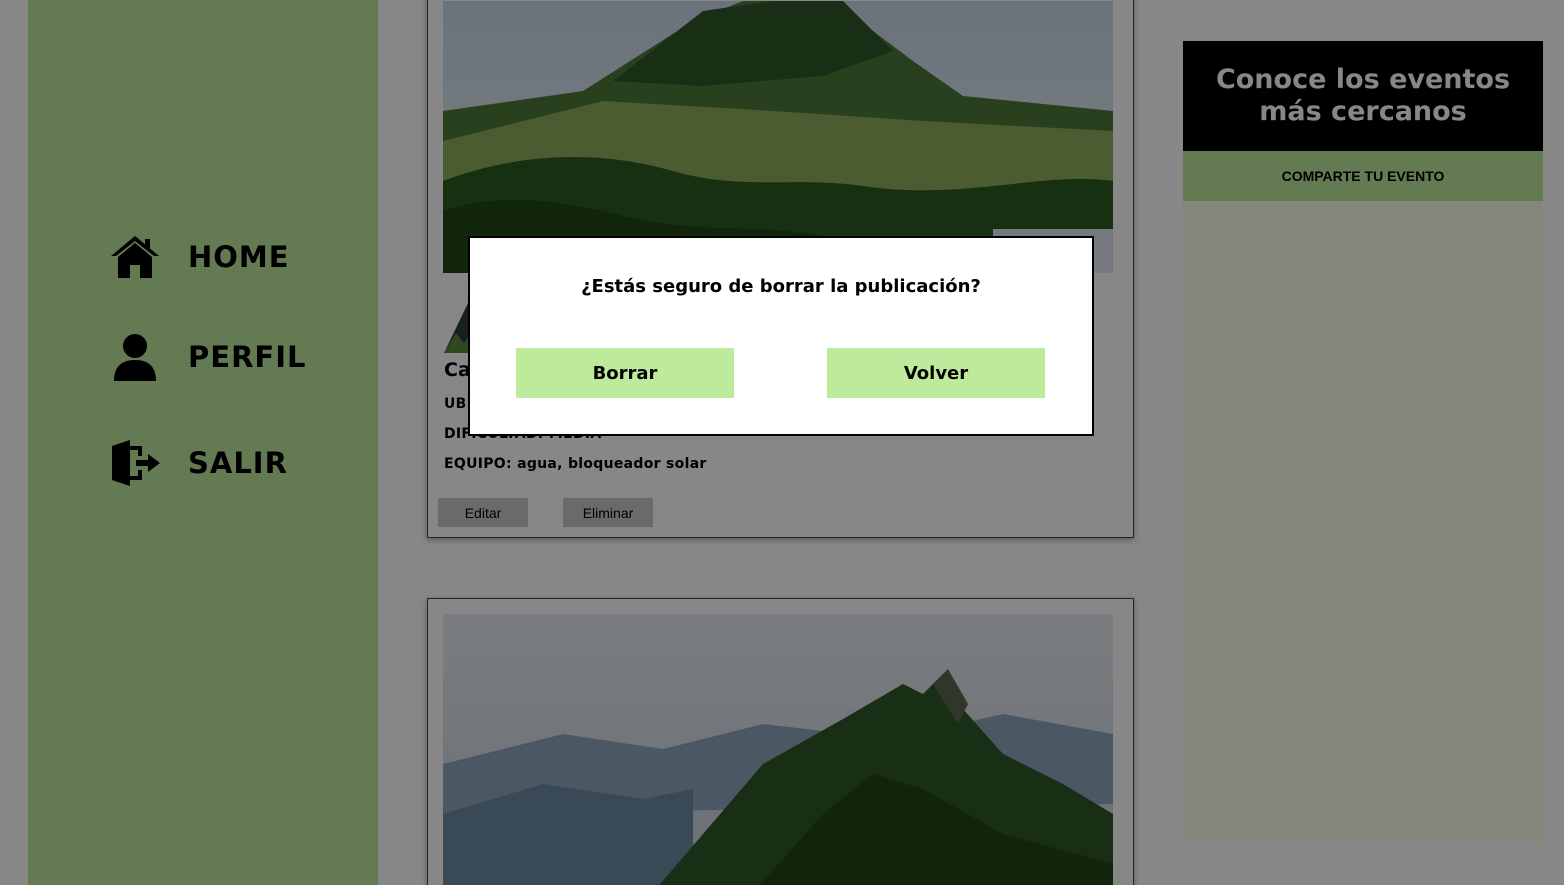  What do you see at coordinates (936, 373) in the screenshot?
I see `back-button: Volver` at bounding box center [936, 373].